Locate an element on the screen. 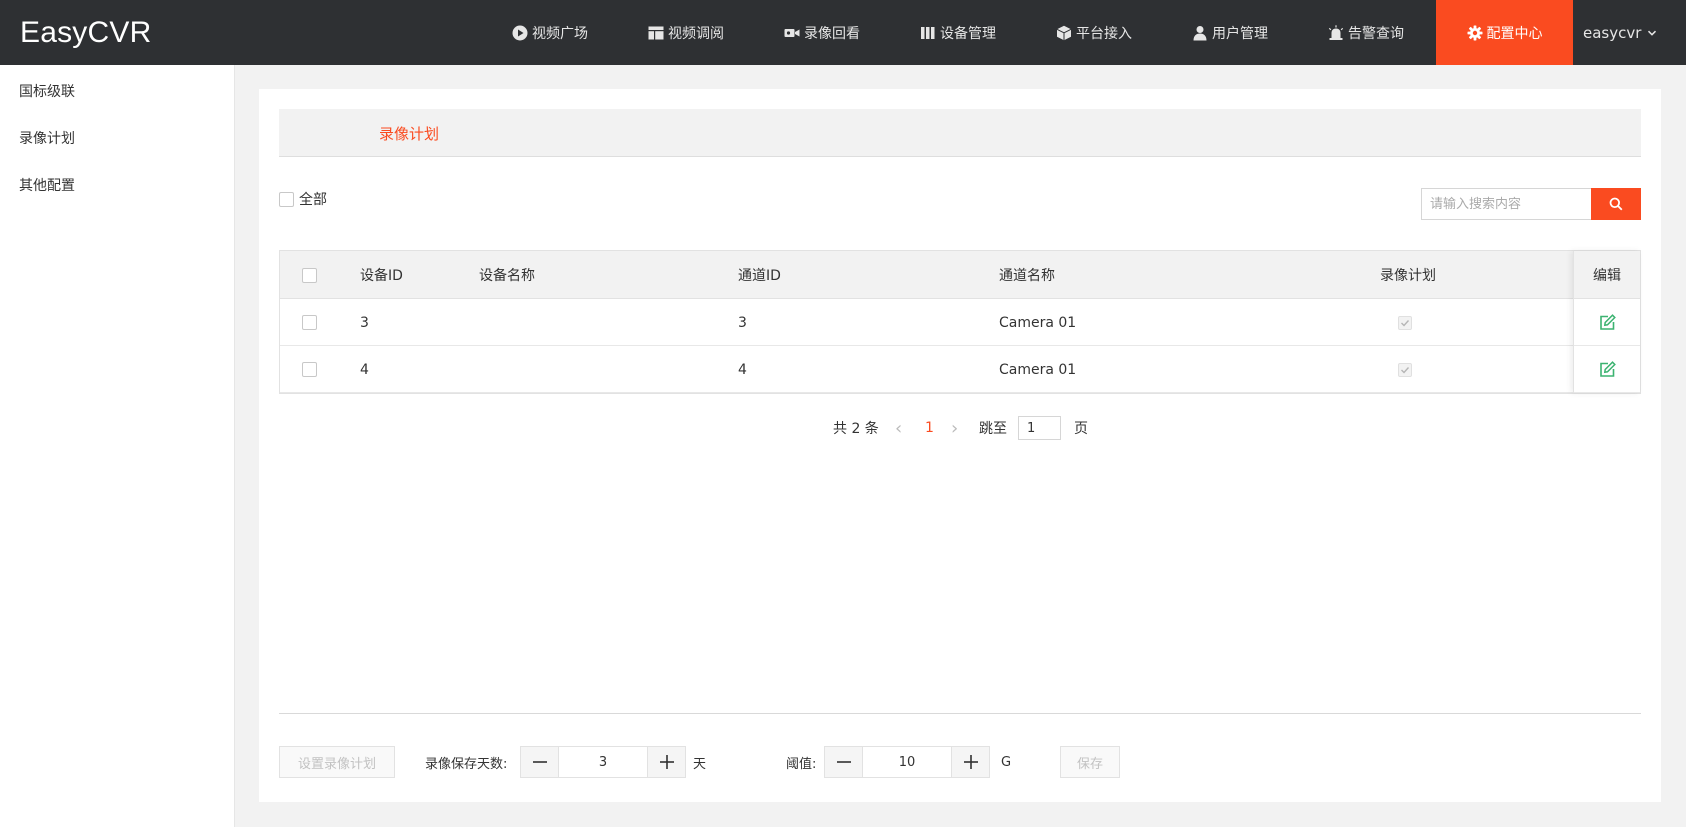  nav-item-label: 设备管理 is located at coordinates (968, 33).